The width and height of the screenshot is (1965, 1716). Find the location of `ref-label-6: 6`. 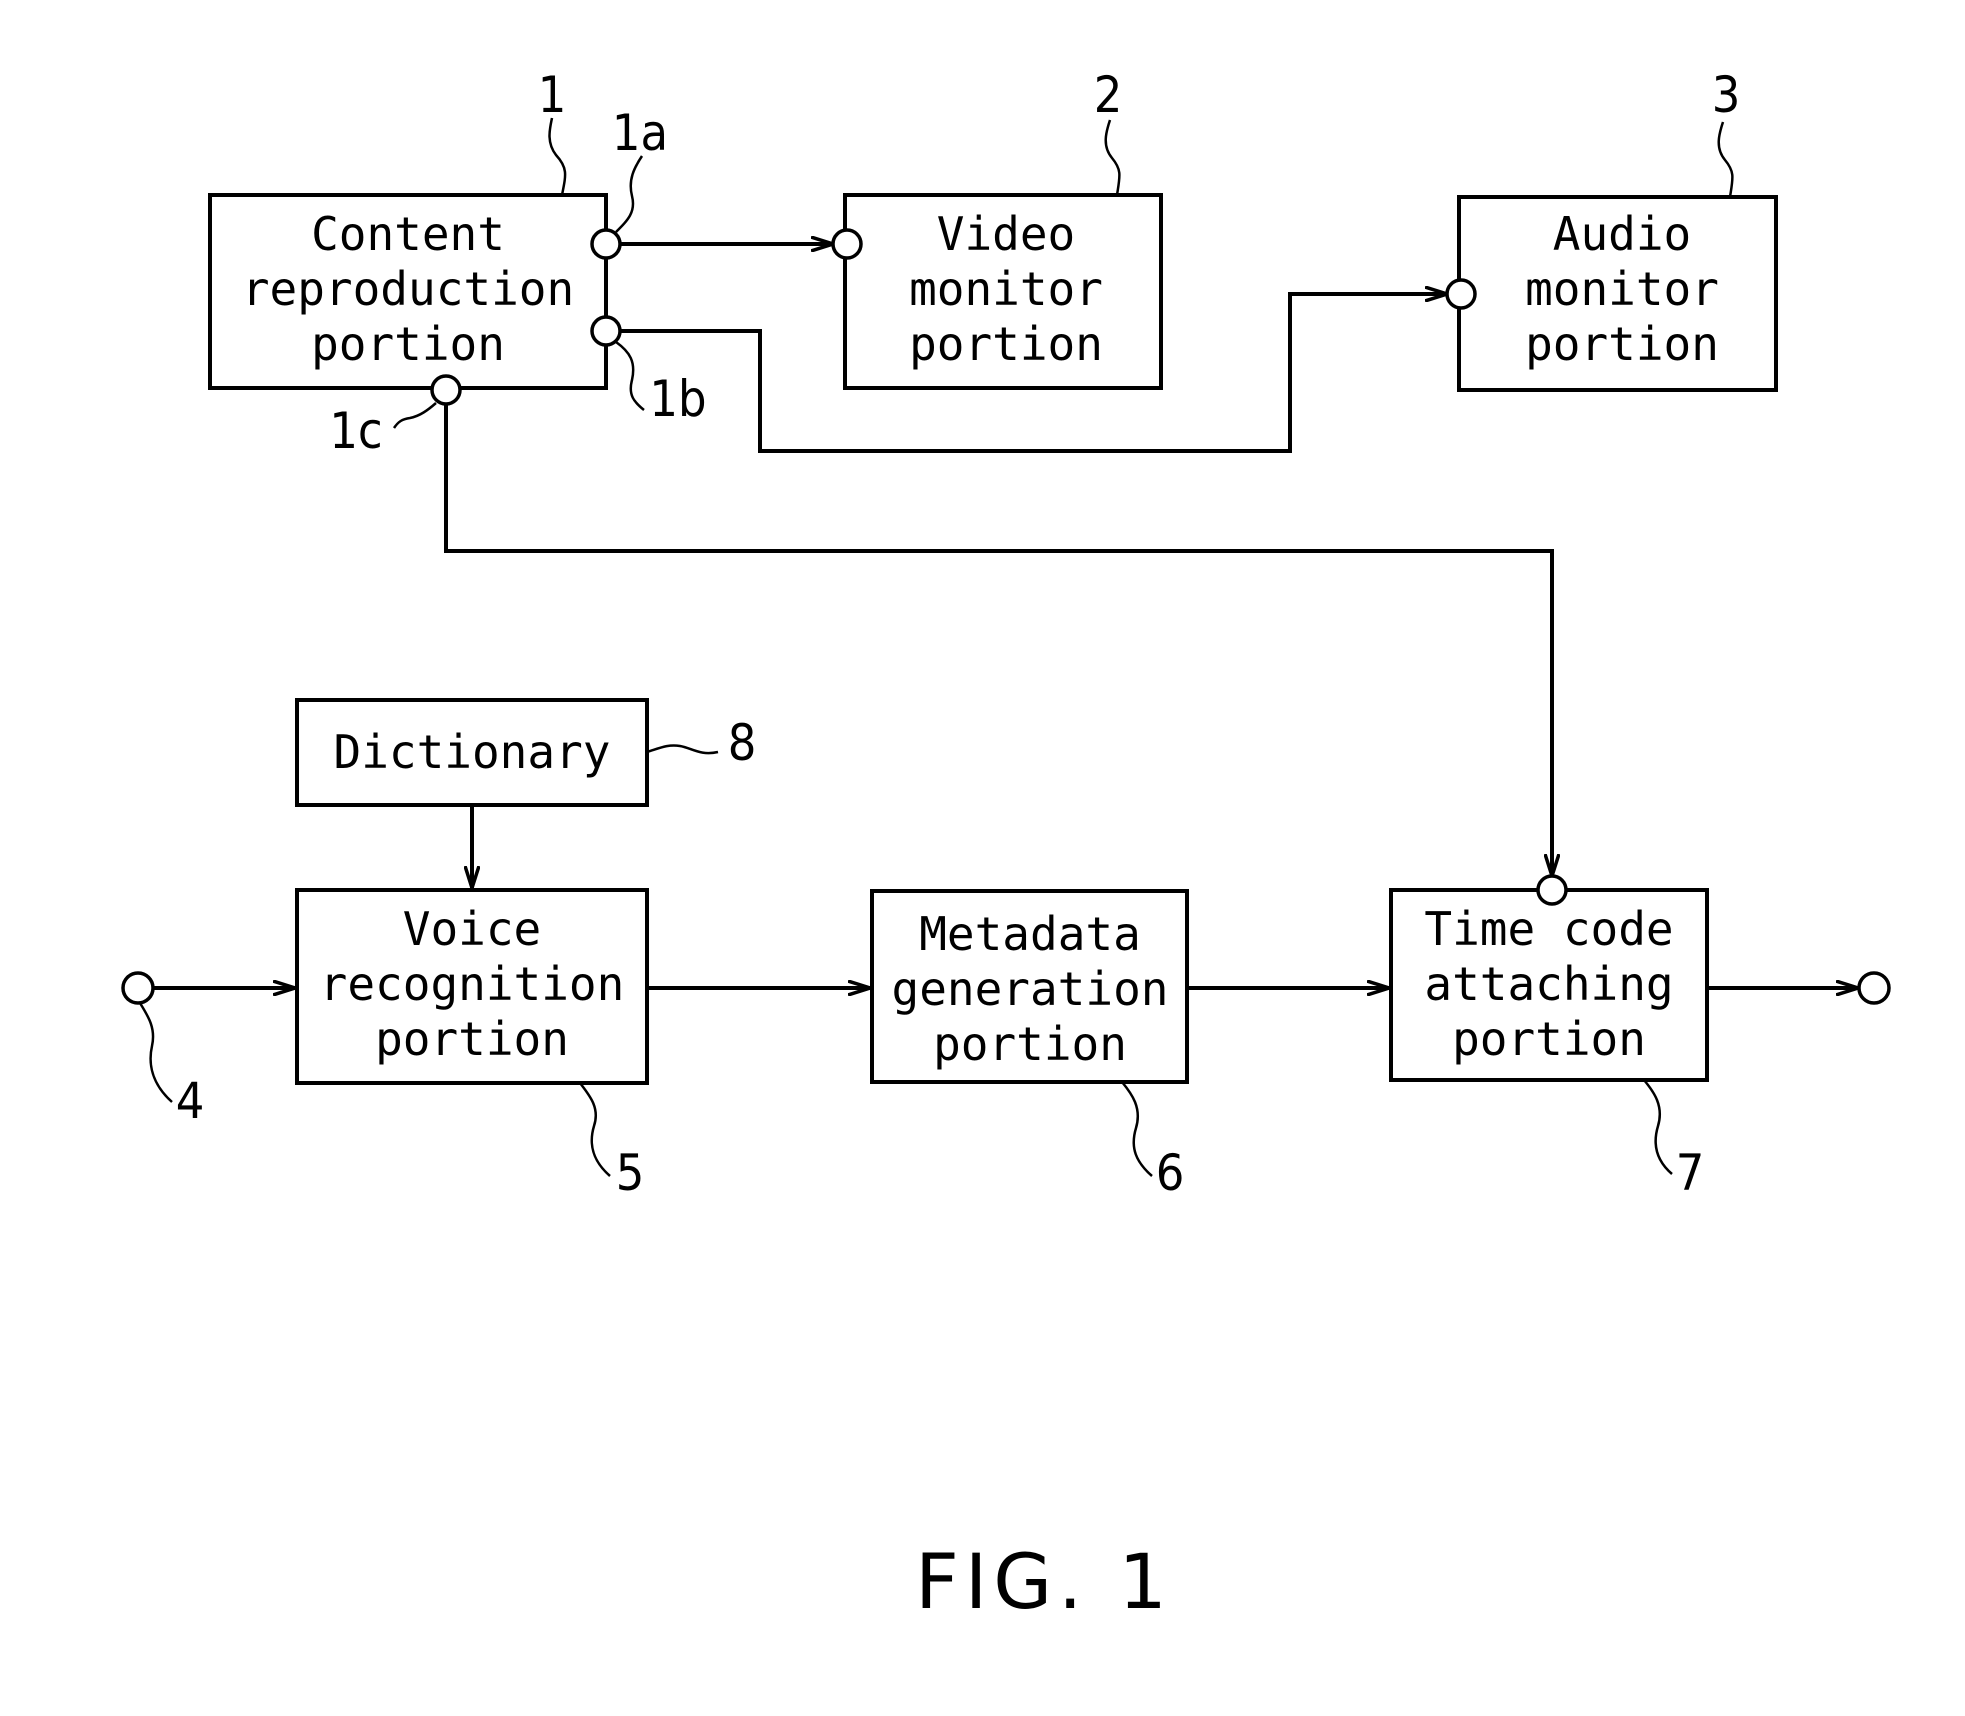

ref-label-6: 6 is located at coordinates (1170, 1173).